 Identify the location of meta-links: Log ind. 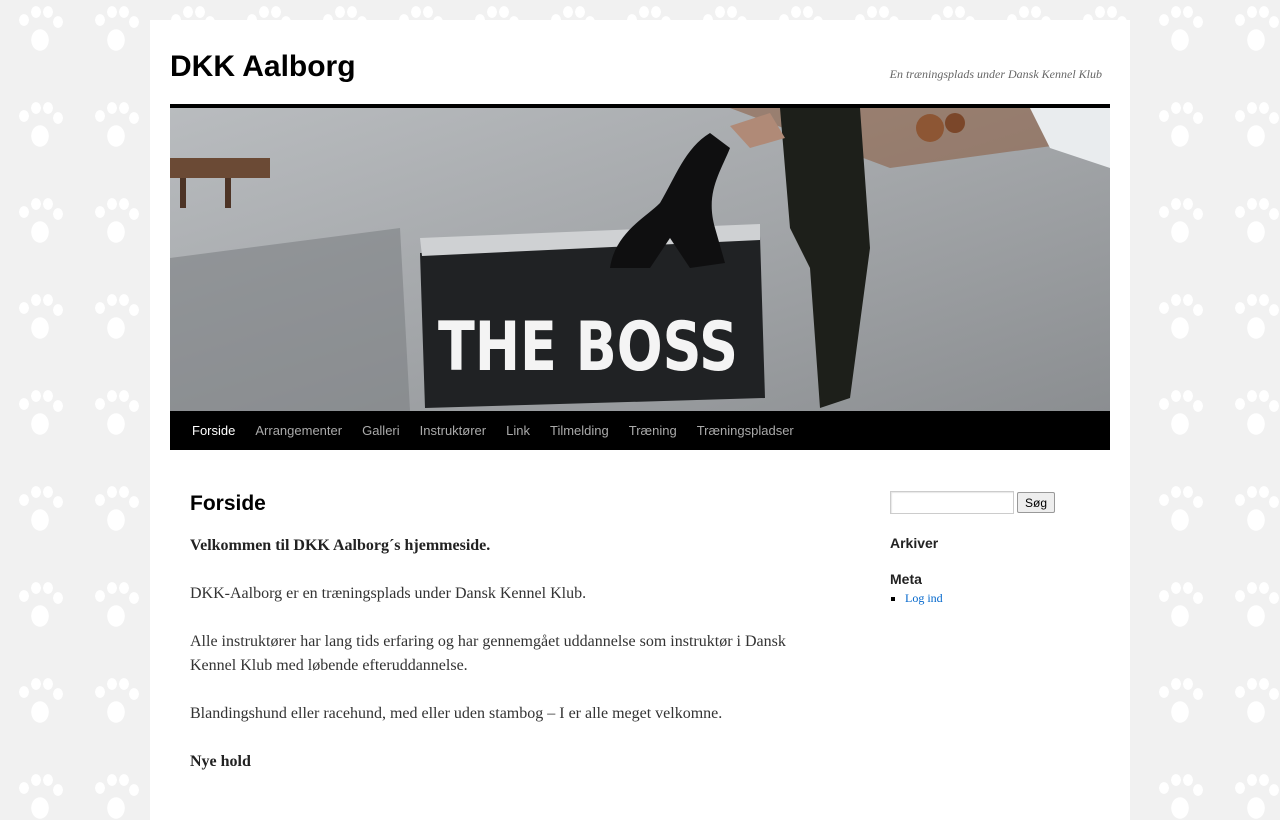
(1000, 598).